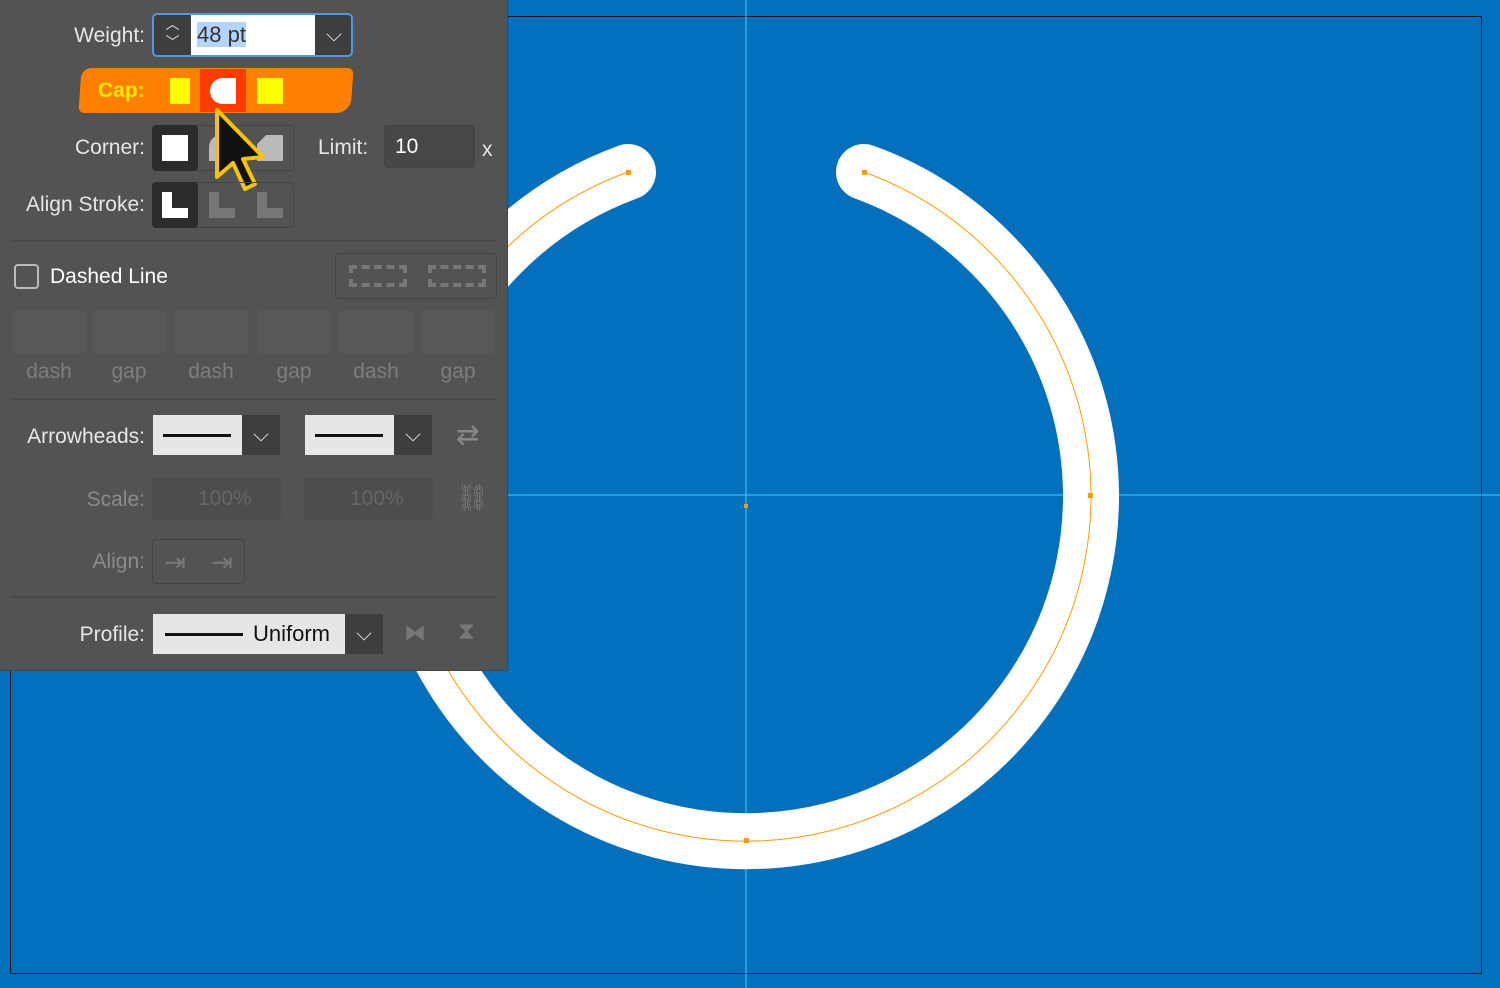 This screenshot has width=1500, height=988. Describe the element at coordinates (466, 632) in the screenshot. I see `flip-vertical-icon: ⧗` at that location.